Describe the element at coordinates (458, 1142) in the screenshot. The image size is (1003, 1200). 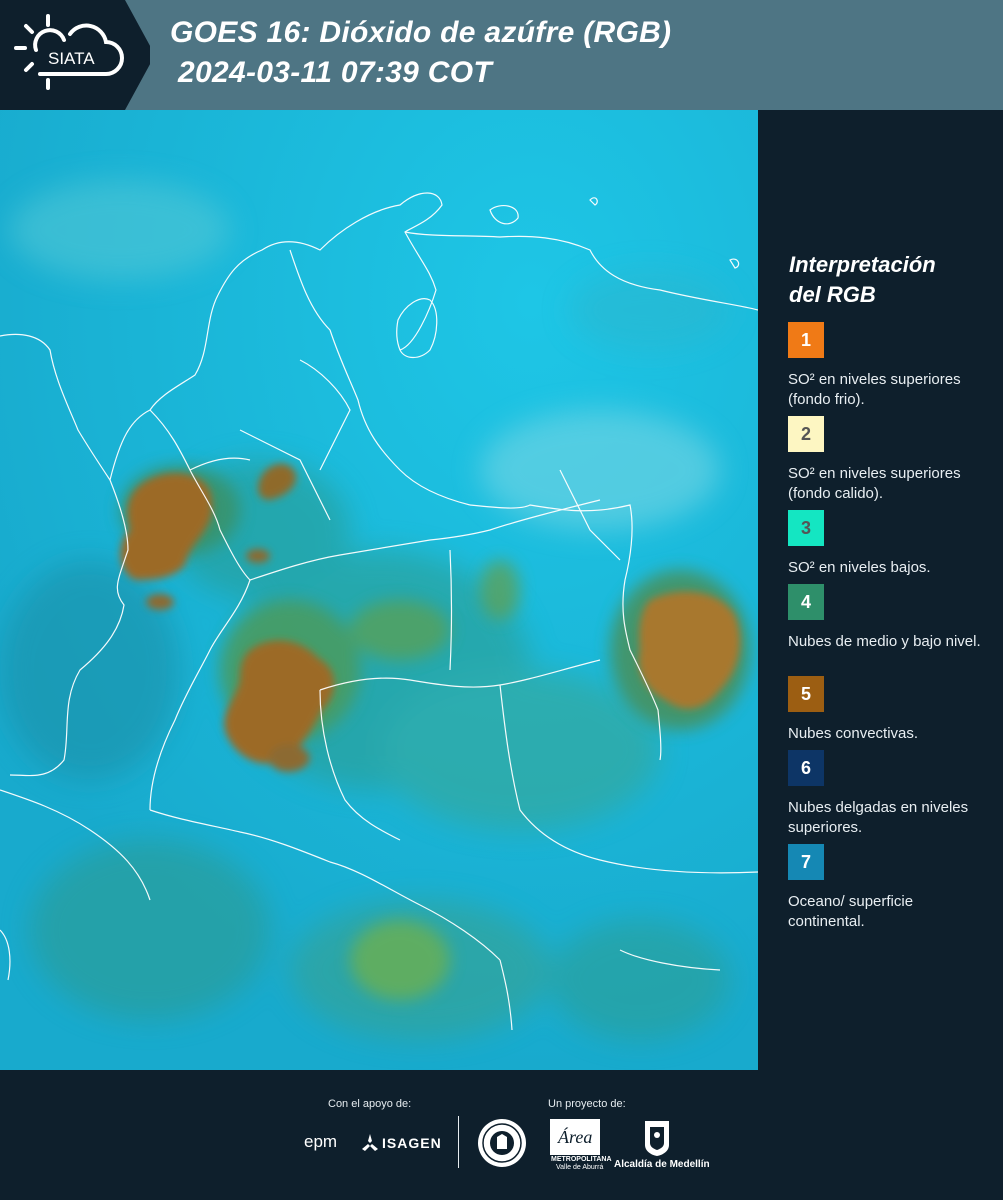
I see `footer-divider` at that location.